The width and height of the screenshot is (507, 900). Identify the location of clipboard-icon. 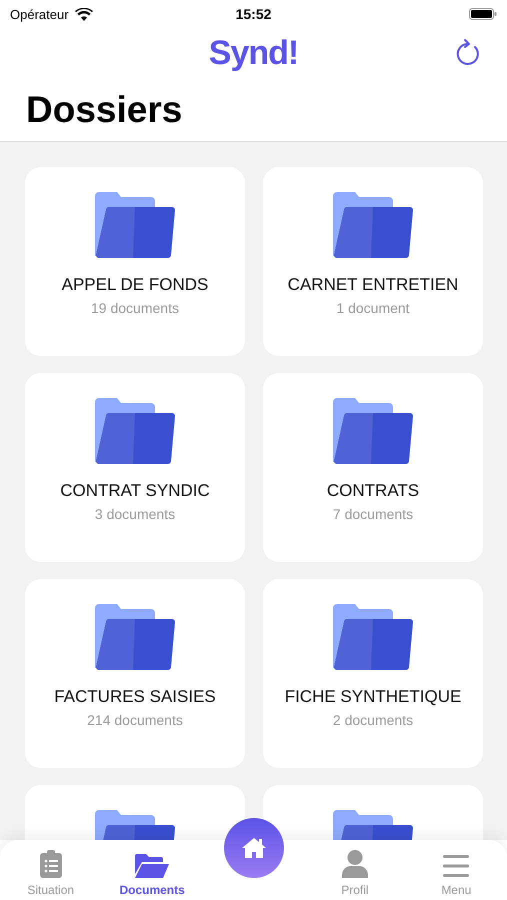
(51, 864).